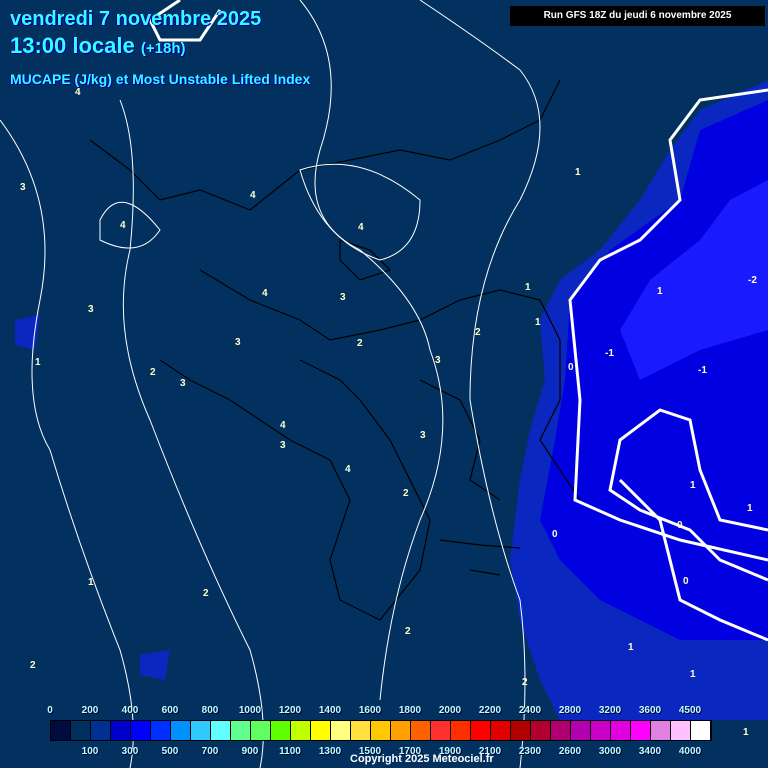  I want to click on scale-label-top: 3200, so click(610, 710).